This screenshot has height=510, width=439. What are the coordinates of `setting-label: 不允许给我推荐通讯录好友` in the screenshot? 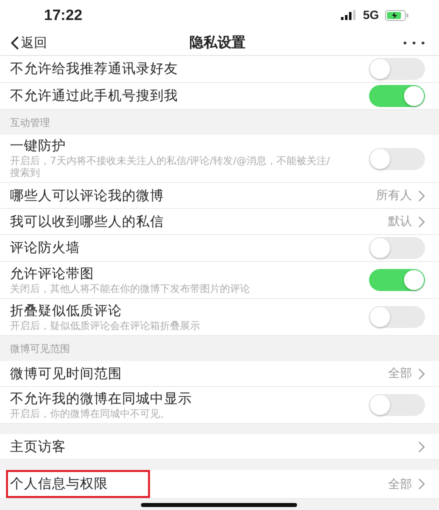 It's located at (94, 69).